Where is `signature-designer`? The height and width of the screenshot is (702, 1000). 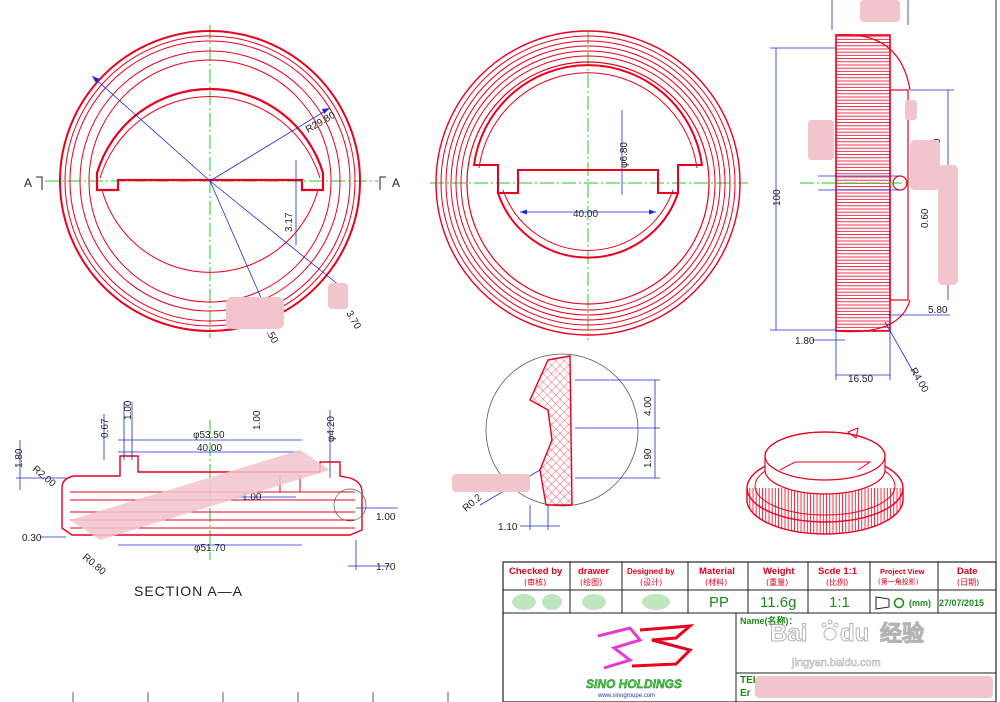
signature-designer is located at coordinates (656, 602).